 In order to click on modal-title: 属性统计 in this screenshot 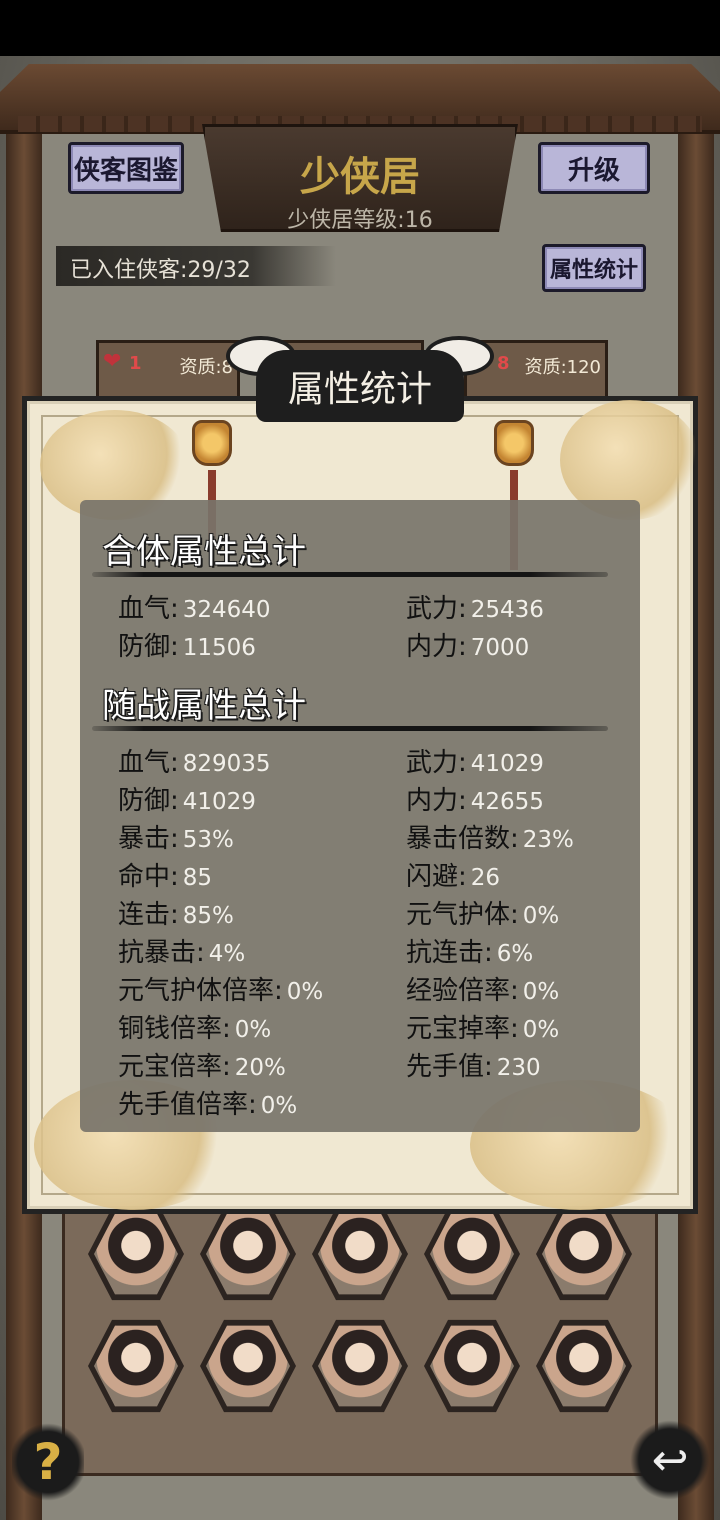, I will do `click(359, 389)`.